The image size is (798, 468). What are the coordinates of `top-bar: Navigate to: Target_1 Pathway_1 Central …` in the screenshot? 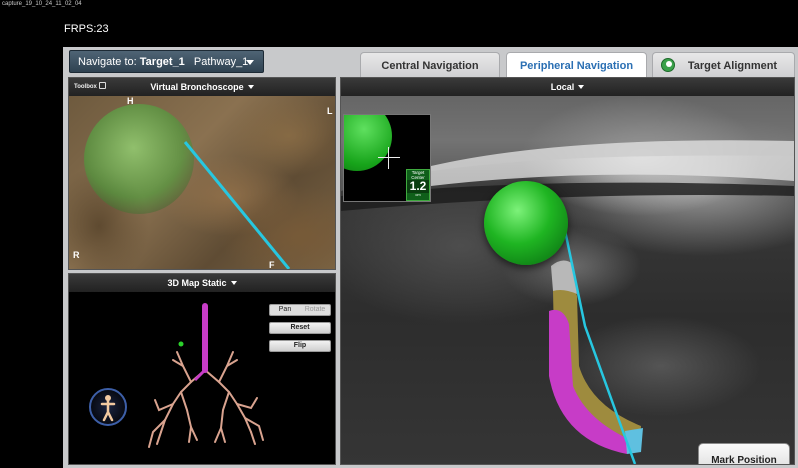 It's located at (430, 62).